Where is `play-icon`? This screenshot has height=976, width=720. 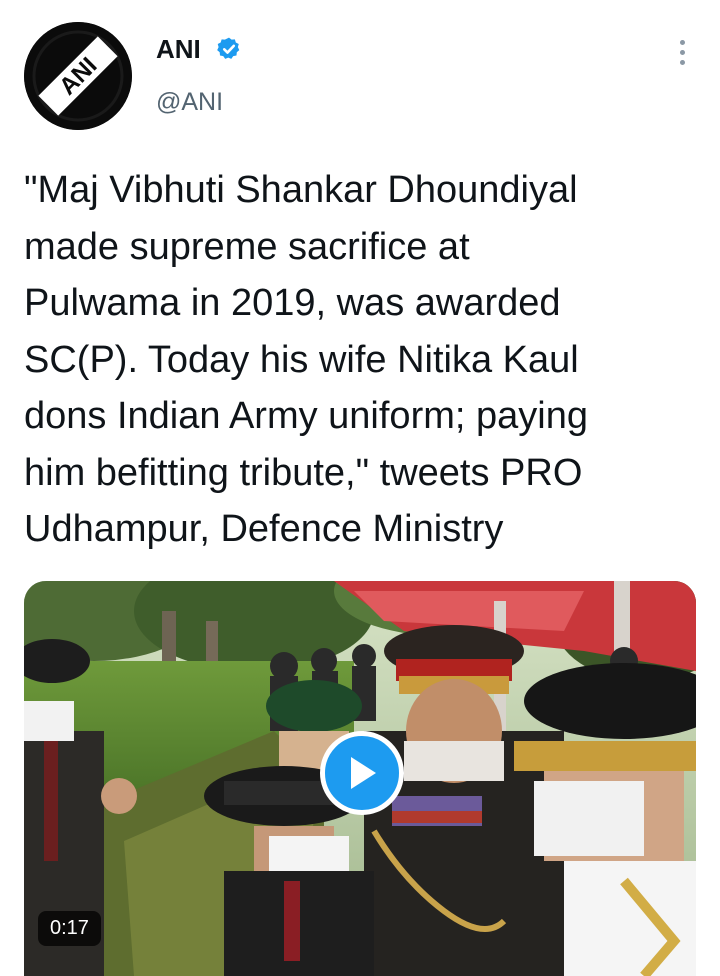
play-icon is located at coordinates (363, 773).